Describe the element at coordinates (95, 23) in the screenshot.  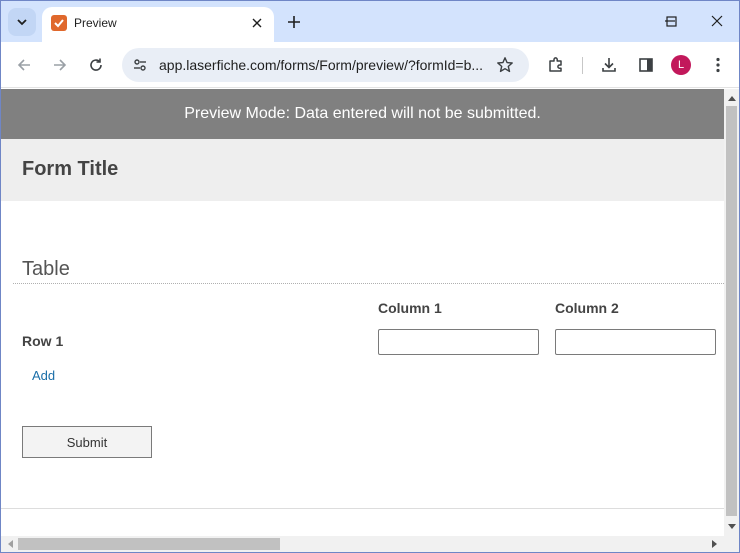
I see `tab-title: Preview` at that location.